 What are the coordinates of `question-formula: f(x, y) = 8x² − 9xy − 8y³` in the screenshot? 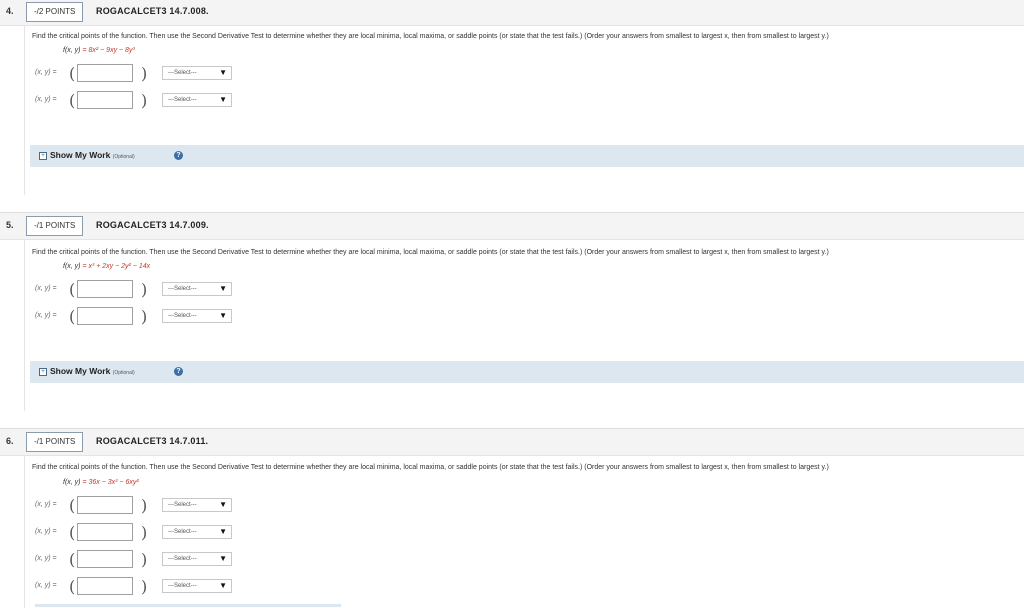 It's located at (99, 50).